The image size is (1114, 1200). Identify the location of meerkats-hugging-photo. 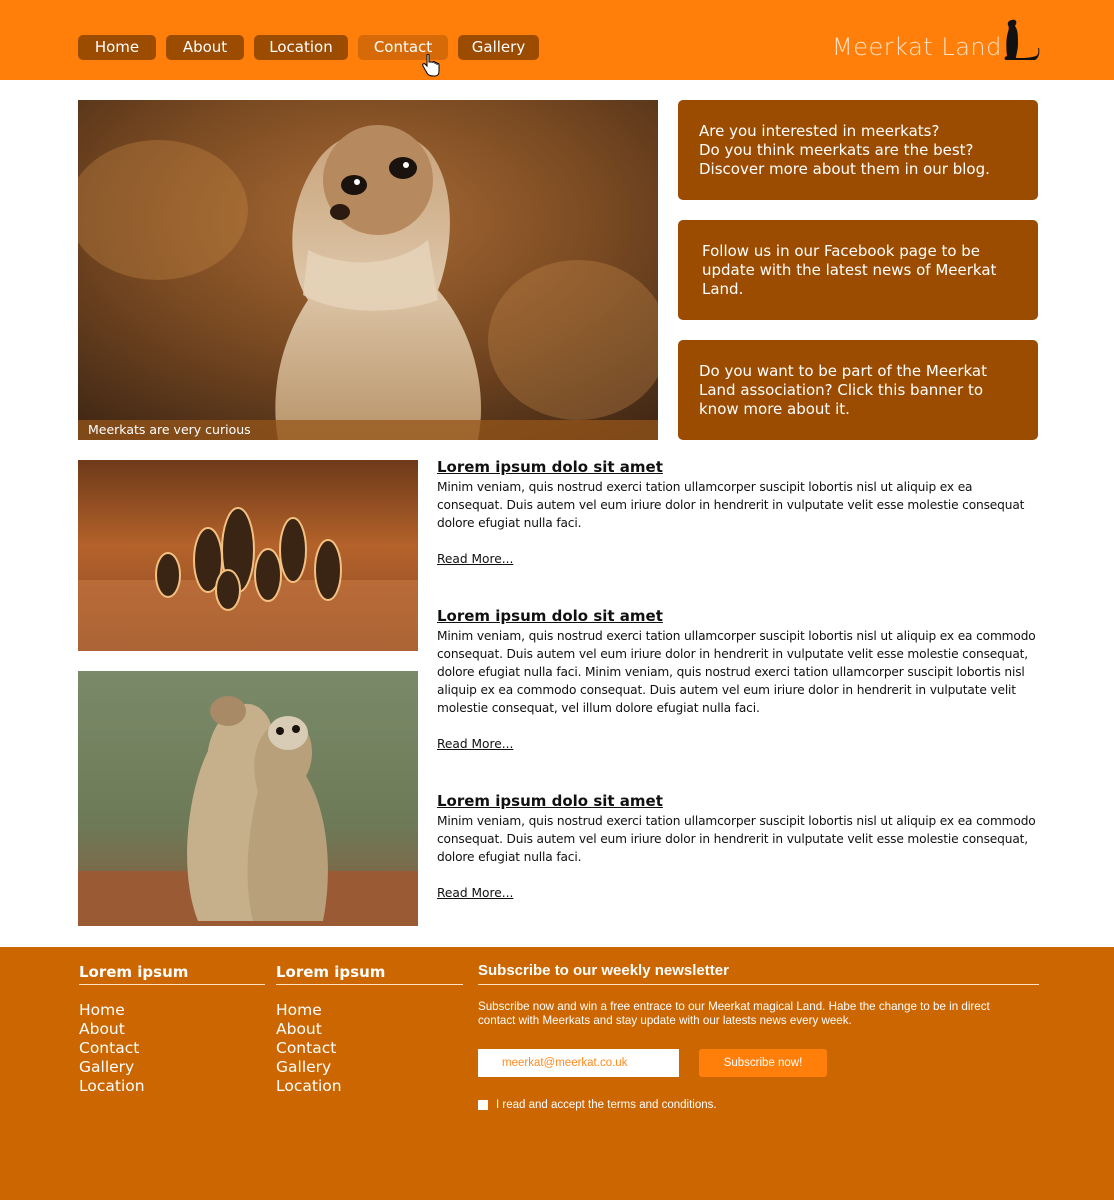
(248, 798).